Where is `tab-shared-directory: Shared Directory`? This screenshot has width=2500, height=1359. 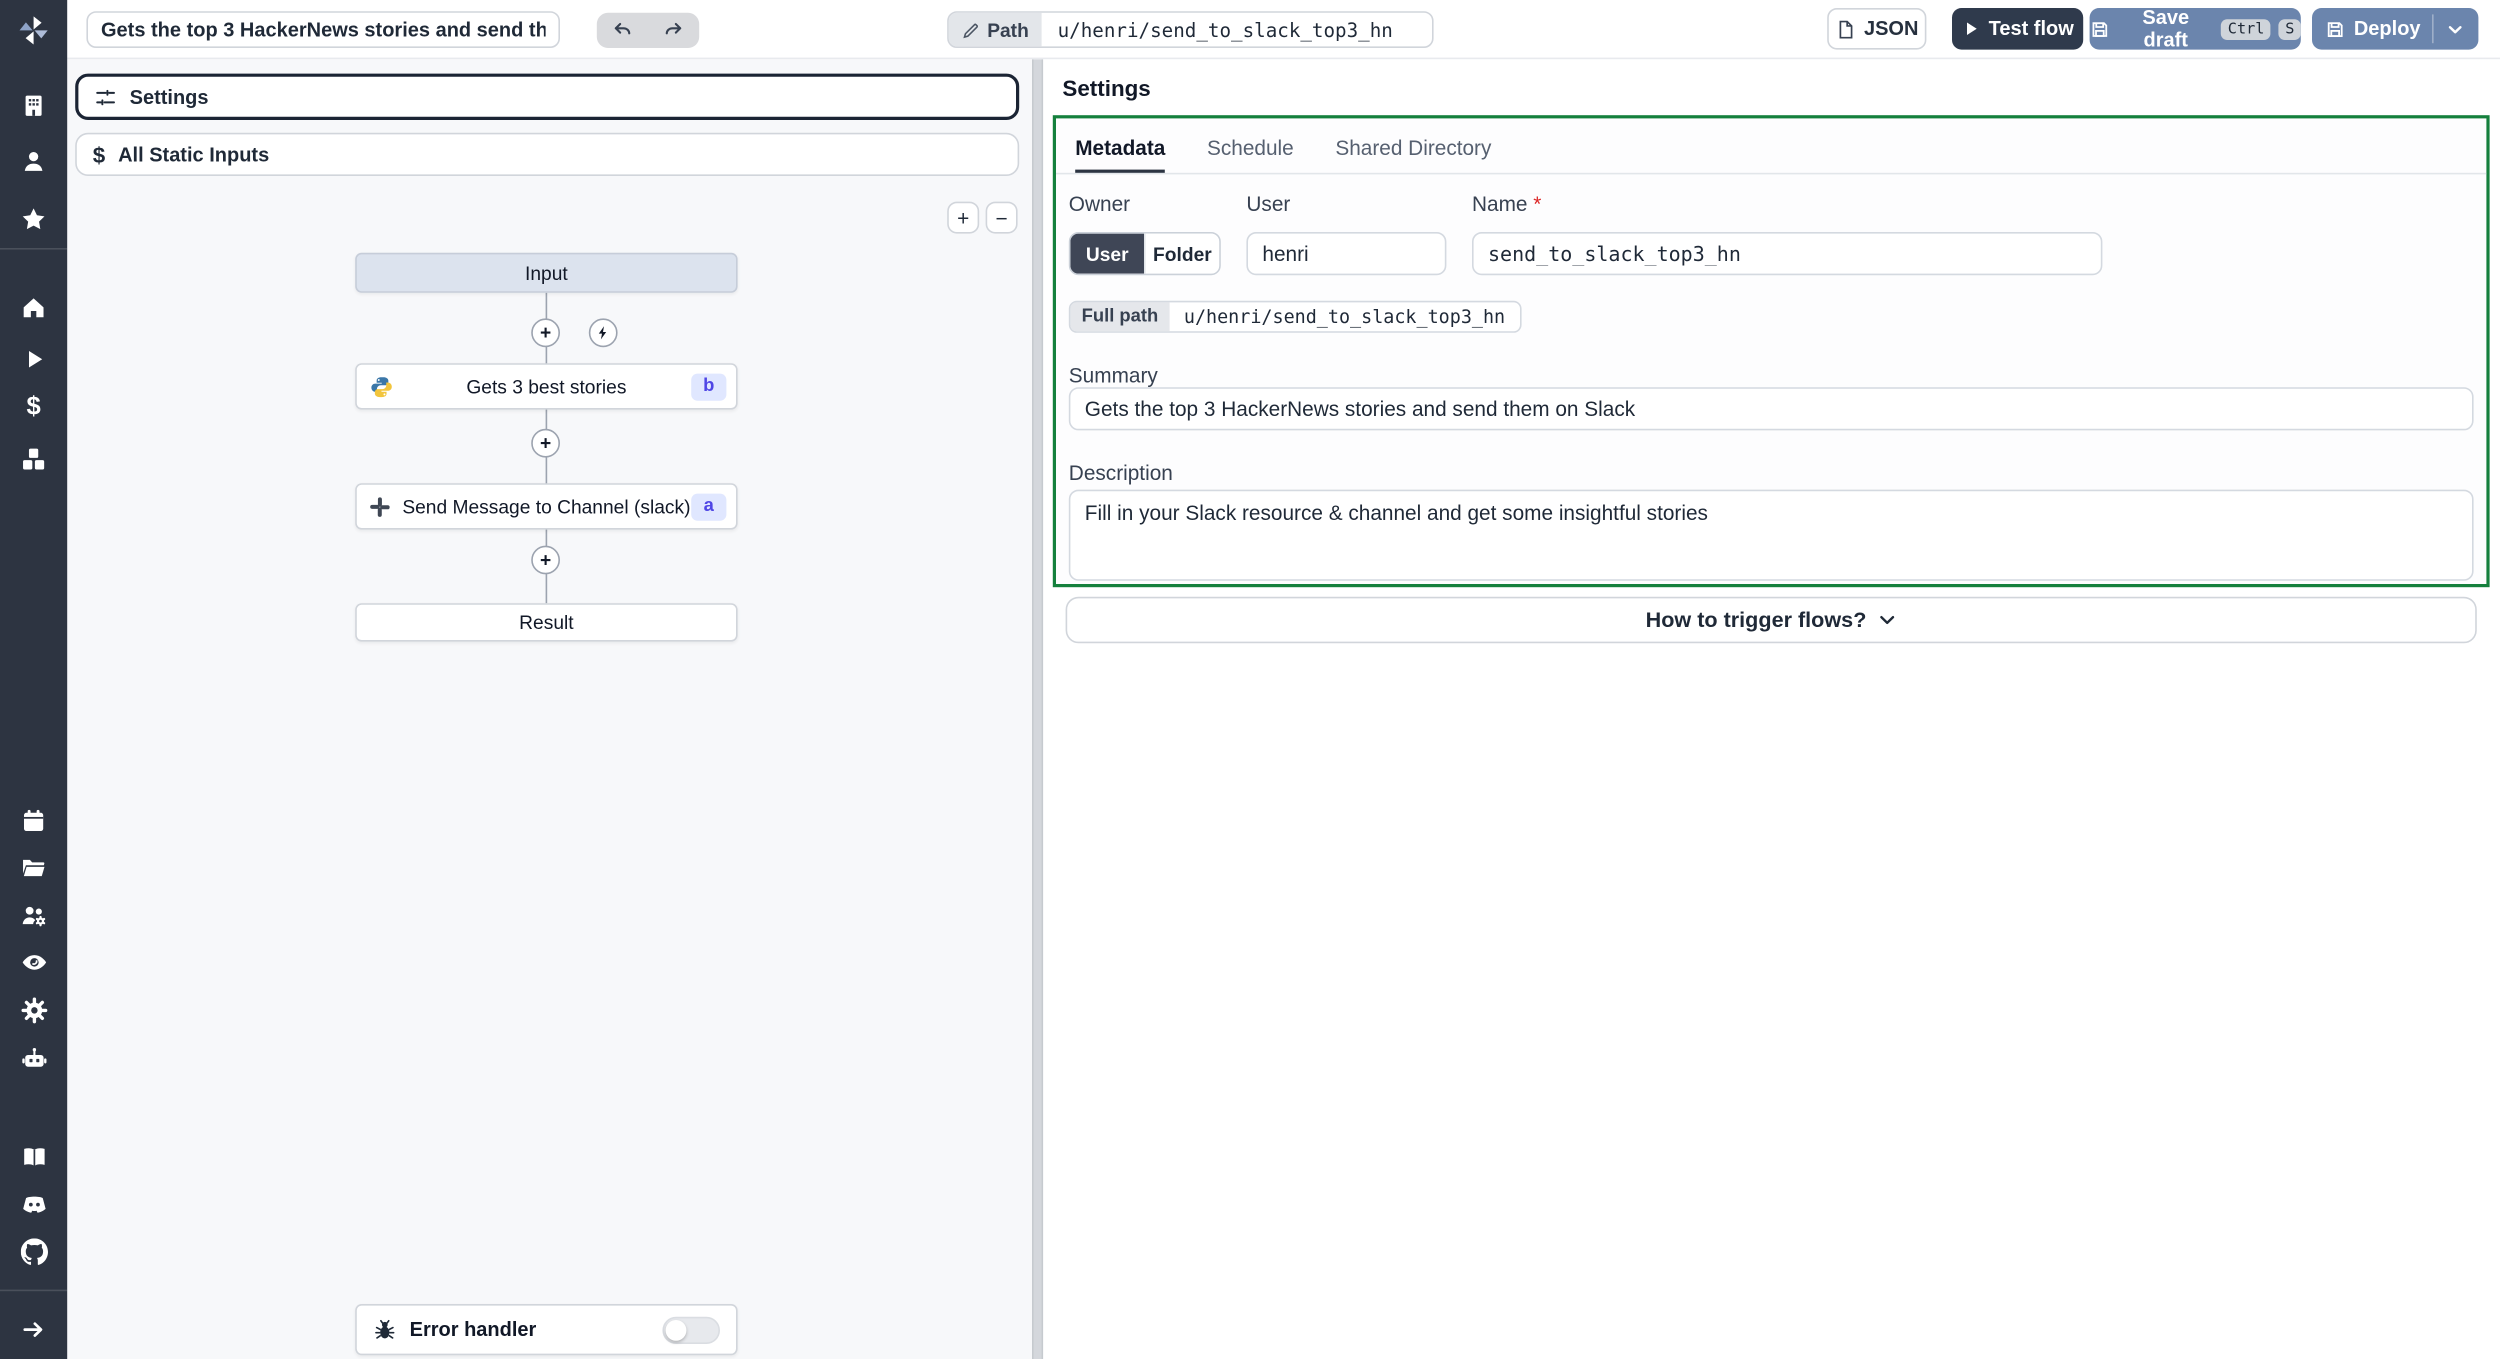
tab-shared-directory: Shared Directory is located at coordinates (1413, 152).